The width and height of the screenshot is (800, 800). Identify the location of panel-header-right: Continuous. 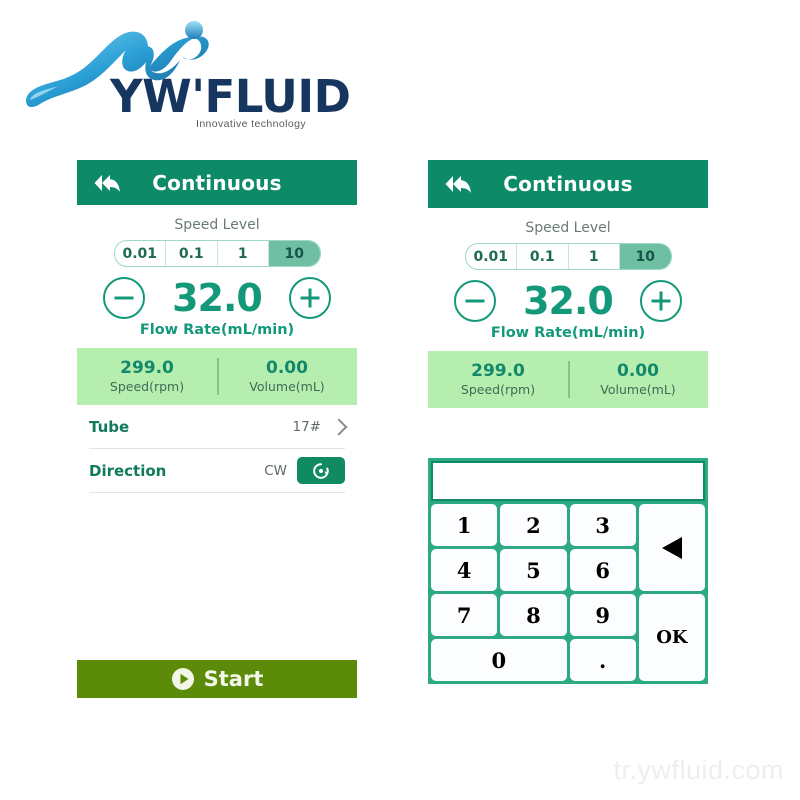
(568, 184).